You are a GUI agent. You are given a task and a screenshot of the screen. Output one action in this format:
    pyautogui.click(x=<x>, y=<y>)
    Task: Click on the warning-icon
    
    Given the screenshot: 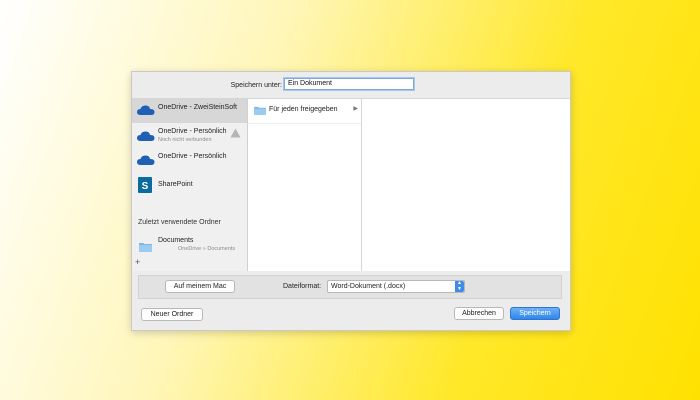 What is the action you would take?
    pyautogui.click(x=235, y=134)
    